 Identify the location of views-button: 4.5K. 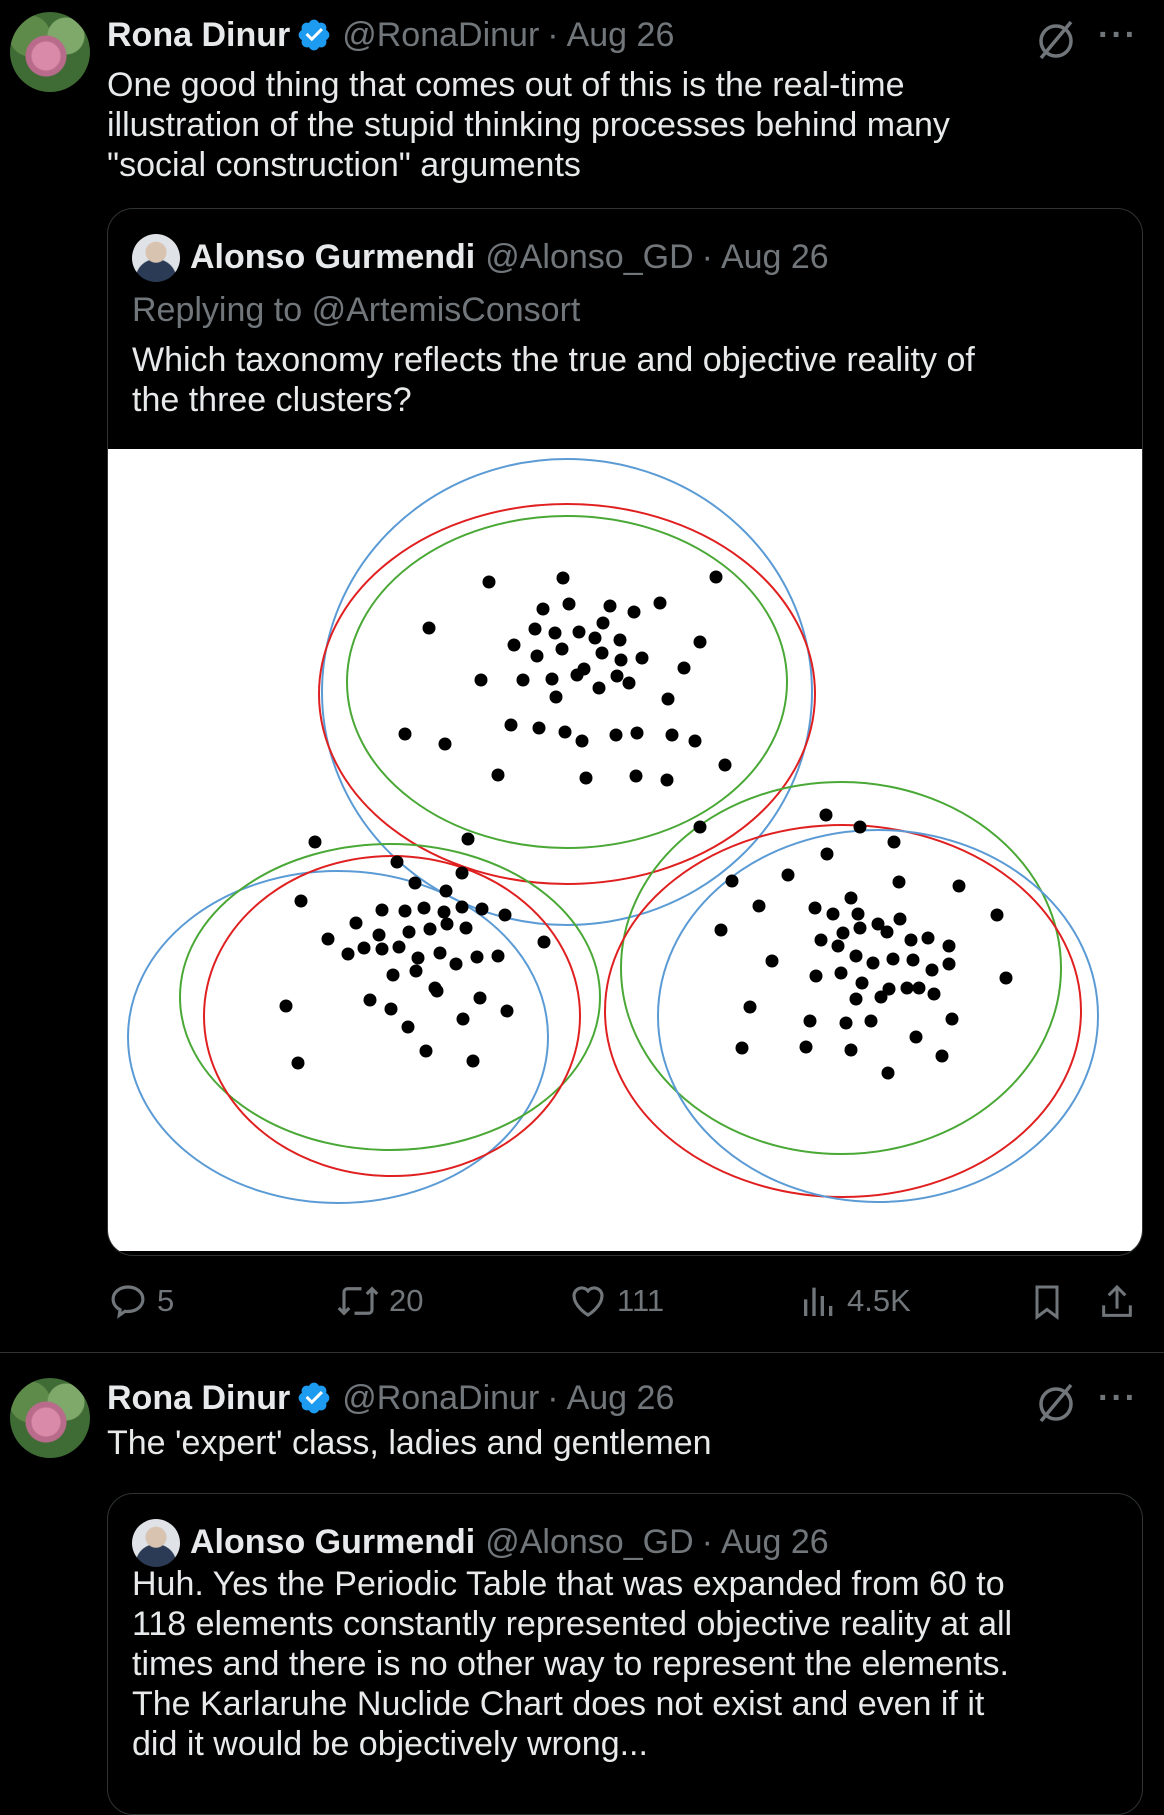
(855, 1301).